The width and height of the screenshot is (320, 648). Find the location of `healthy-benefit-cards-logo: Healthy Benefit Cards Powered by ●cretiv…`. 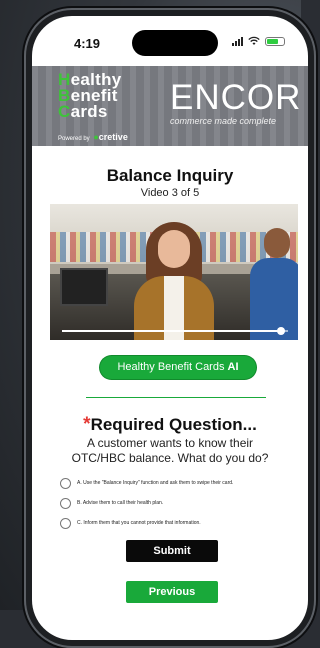

healthy-benefit-cards-logo: Healthy Benefit Cards Powered by ●cretiv… is located at coordinates (110, 108).